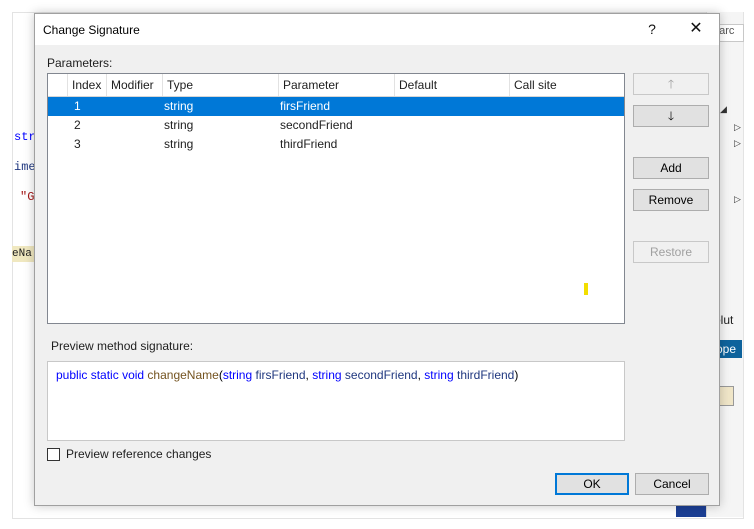  I want to click on code-fragment: str, so click(25, 137).